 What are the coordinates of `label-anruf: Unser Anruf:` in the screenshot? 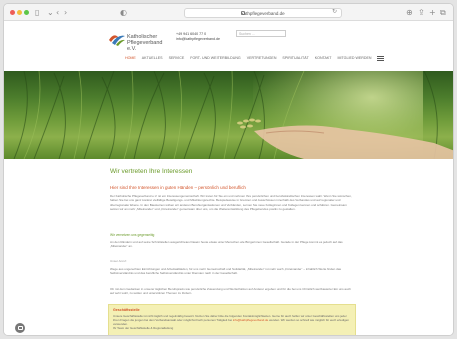 It's located at (118, 261).